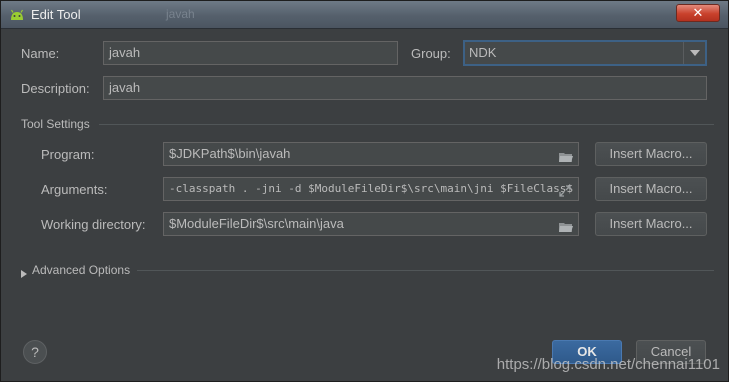  I want to click on title-bar: Edit Tool javah ✕, so click(364, 15).